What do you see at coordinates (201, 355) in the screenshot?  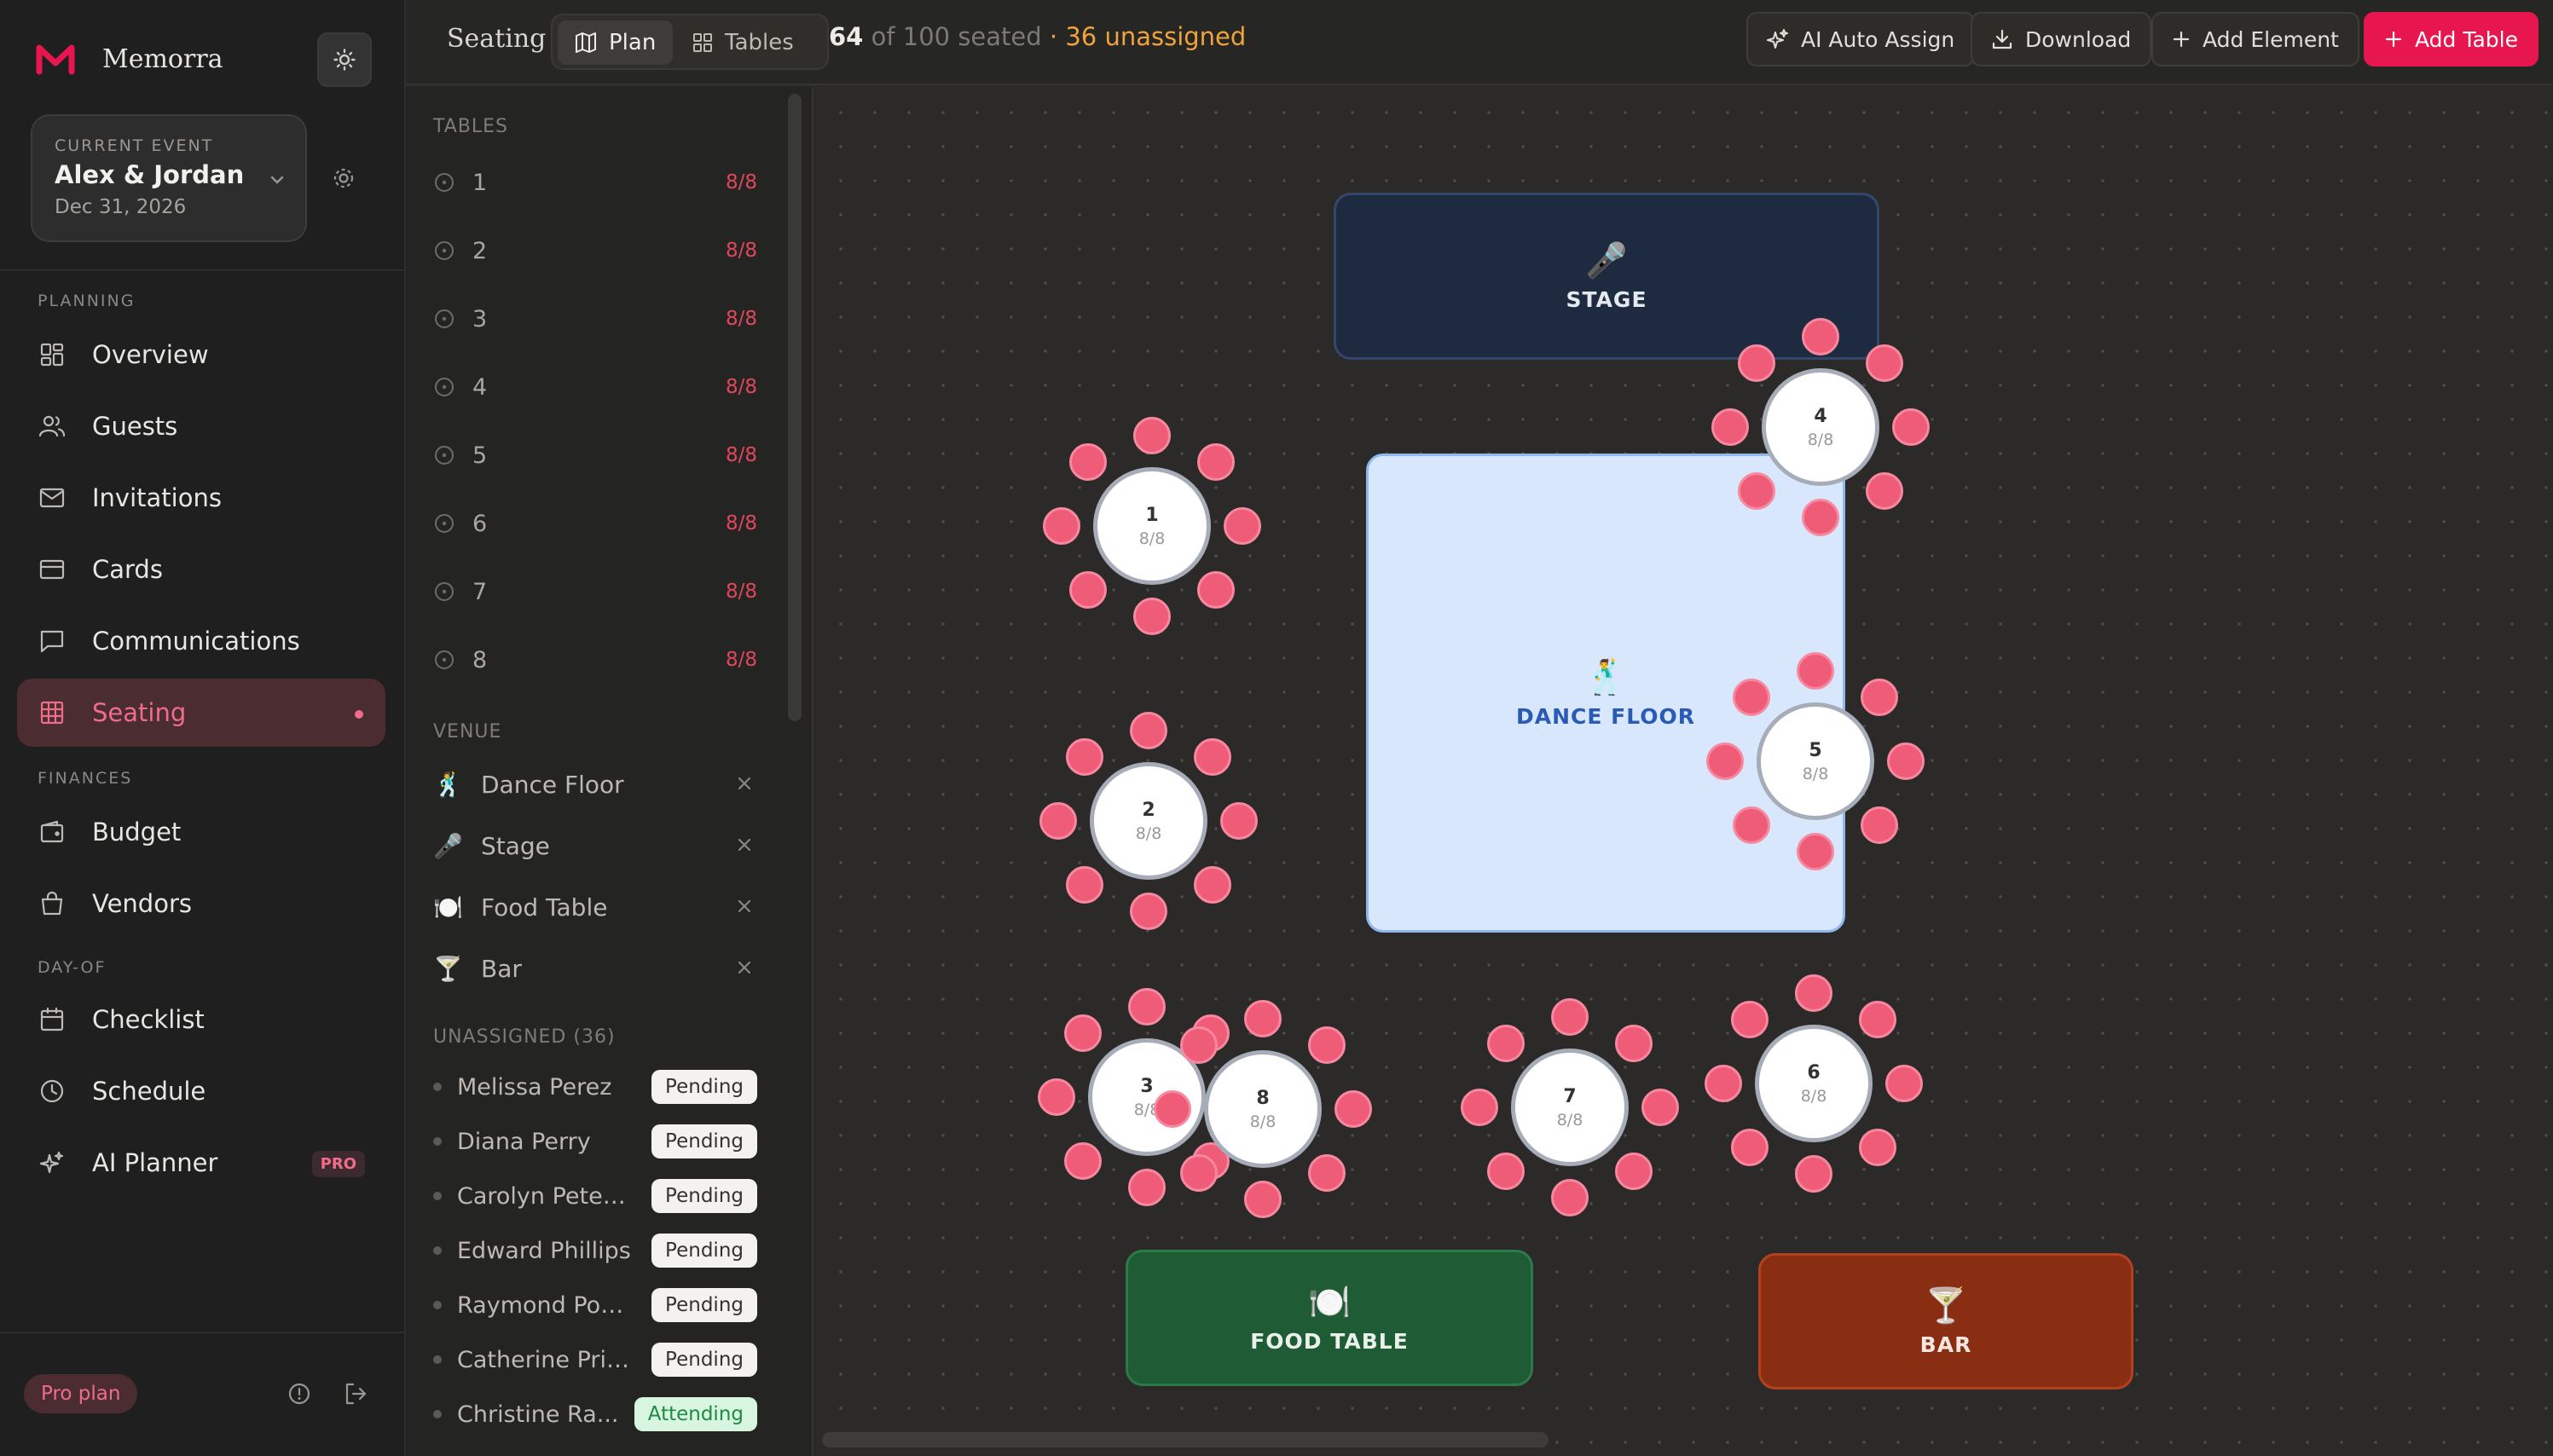 I see `nav-overview: Overview` at bounding box center [201, 355].